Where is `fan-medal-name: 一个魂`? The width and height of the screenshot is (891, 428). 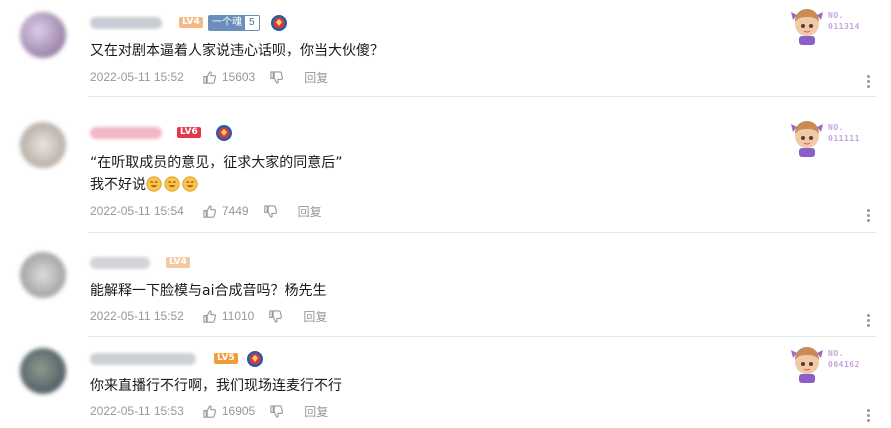
fan-medal-name: 一个魂 is located at coordinates (227, 23).